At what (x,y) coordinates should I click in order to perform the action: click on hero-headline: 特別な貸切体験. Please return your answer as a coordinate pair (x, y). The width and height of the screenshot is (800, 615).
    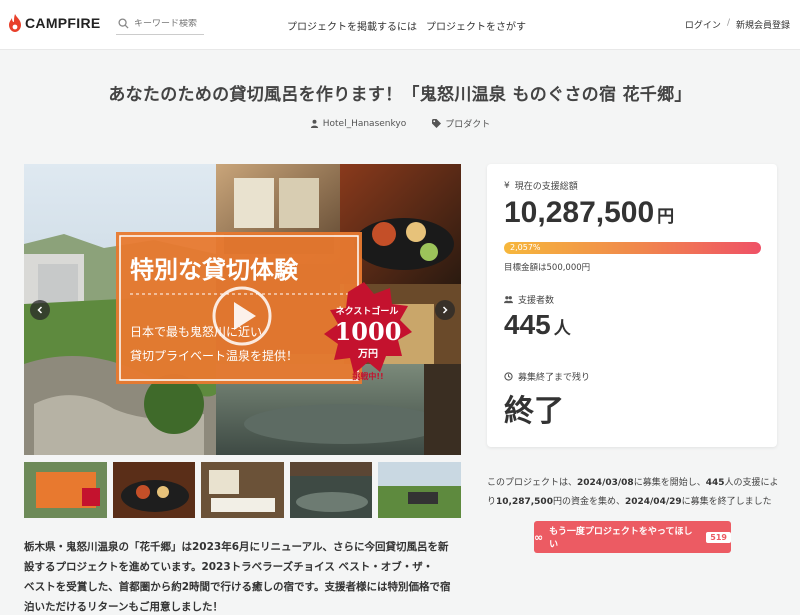
    Looking at the image, I should click on (214, 270).